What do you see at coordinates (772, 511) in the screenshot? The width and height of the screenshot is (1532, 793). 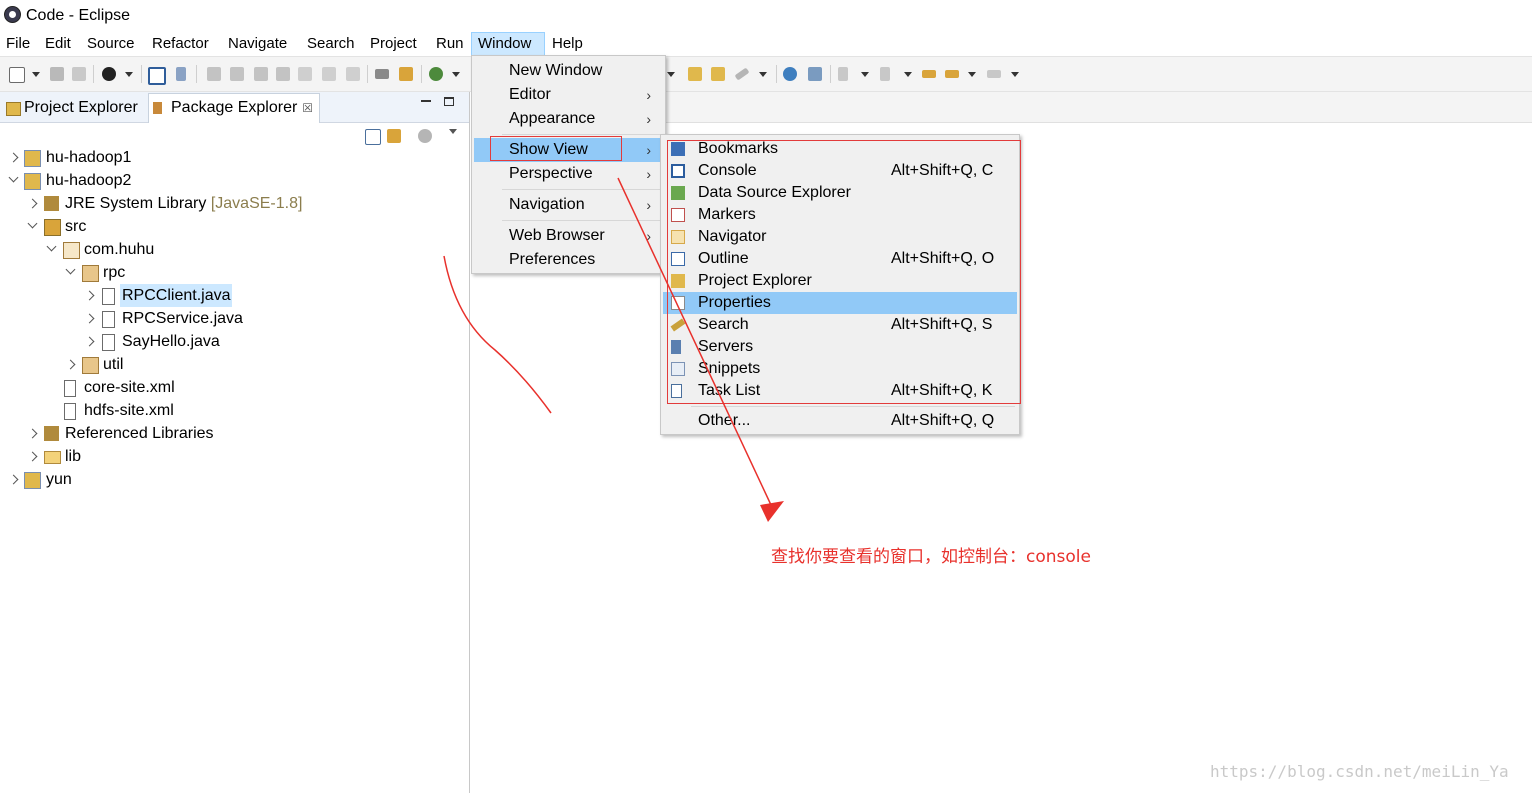 I see `red-arrowhead` at bounding box center [772, 511].